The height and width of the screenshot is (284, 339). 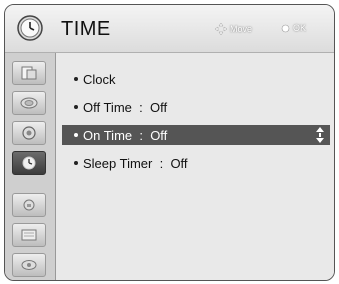 I want to click on menu-item-label: Off Time, so click(x=107, y=107).